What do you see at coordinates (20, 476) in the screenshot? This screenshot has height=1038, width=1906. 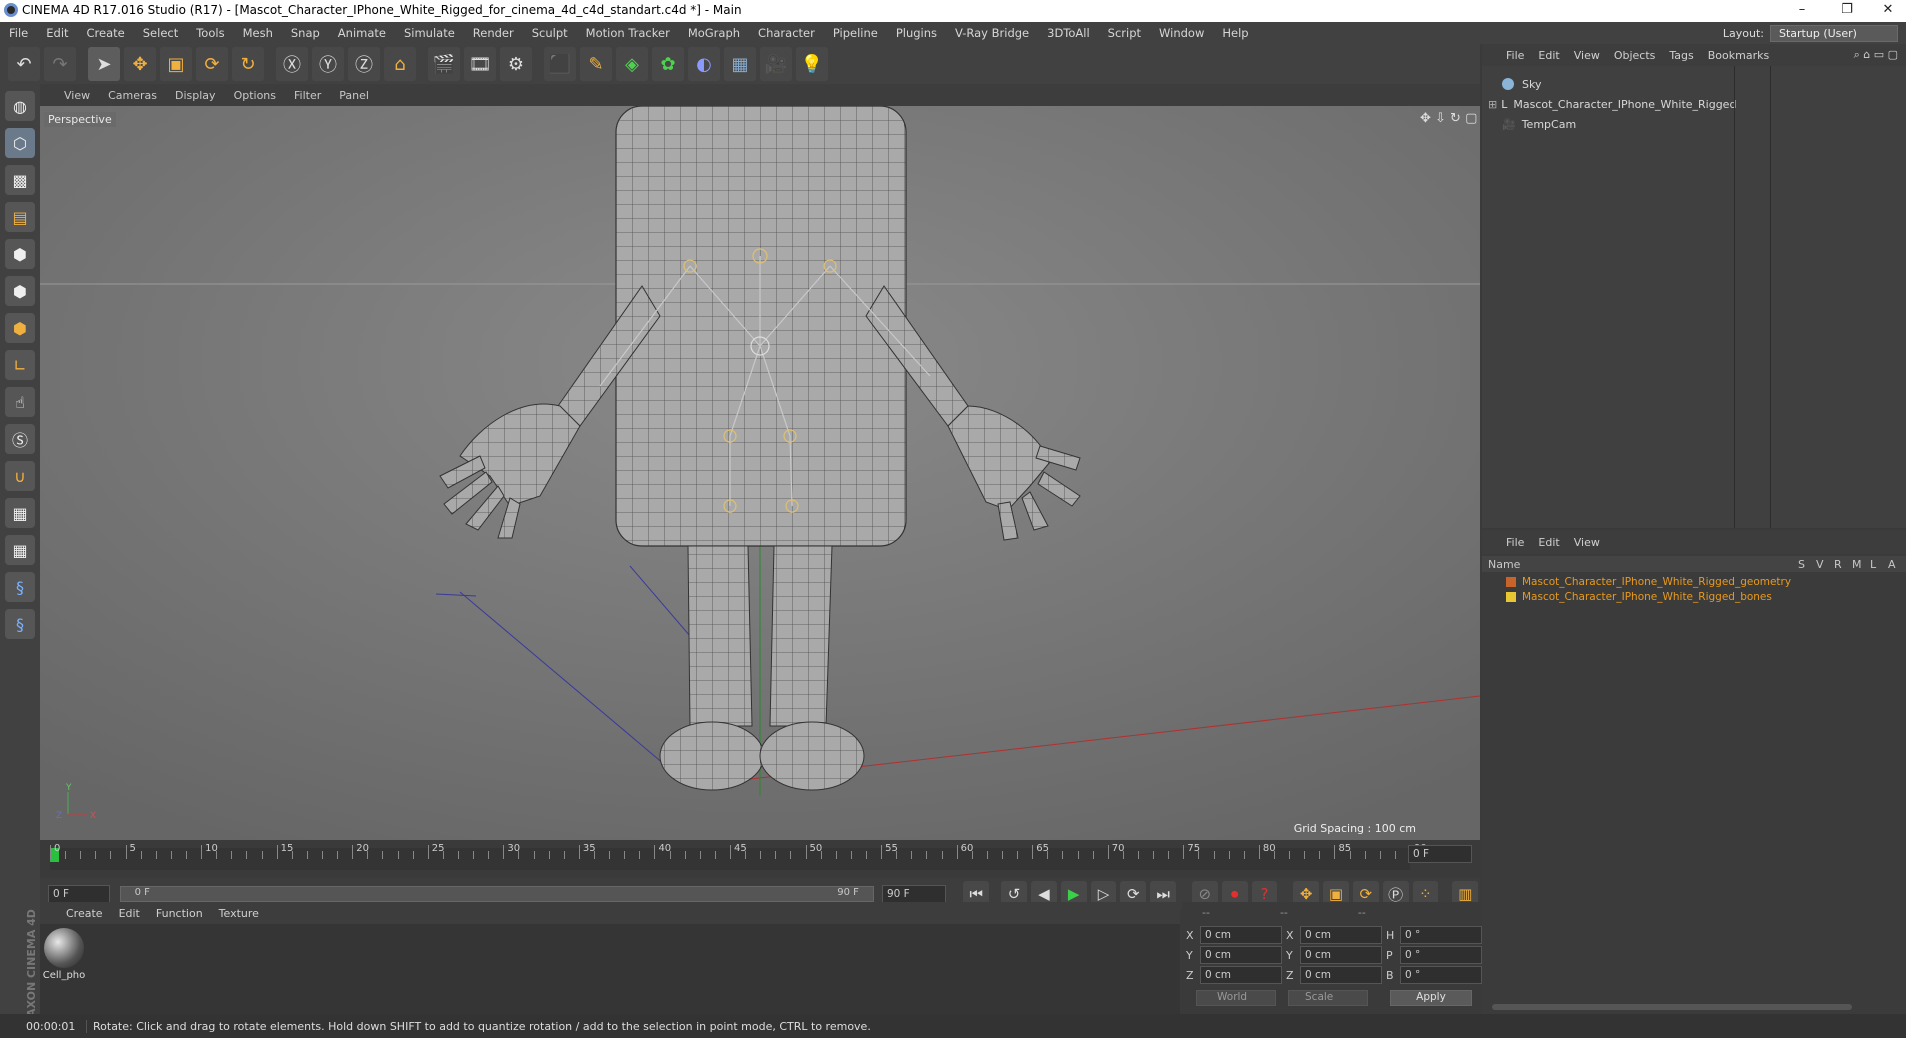 I see `snap-icon: ∪` at bounding box center [20, 476].